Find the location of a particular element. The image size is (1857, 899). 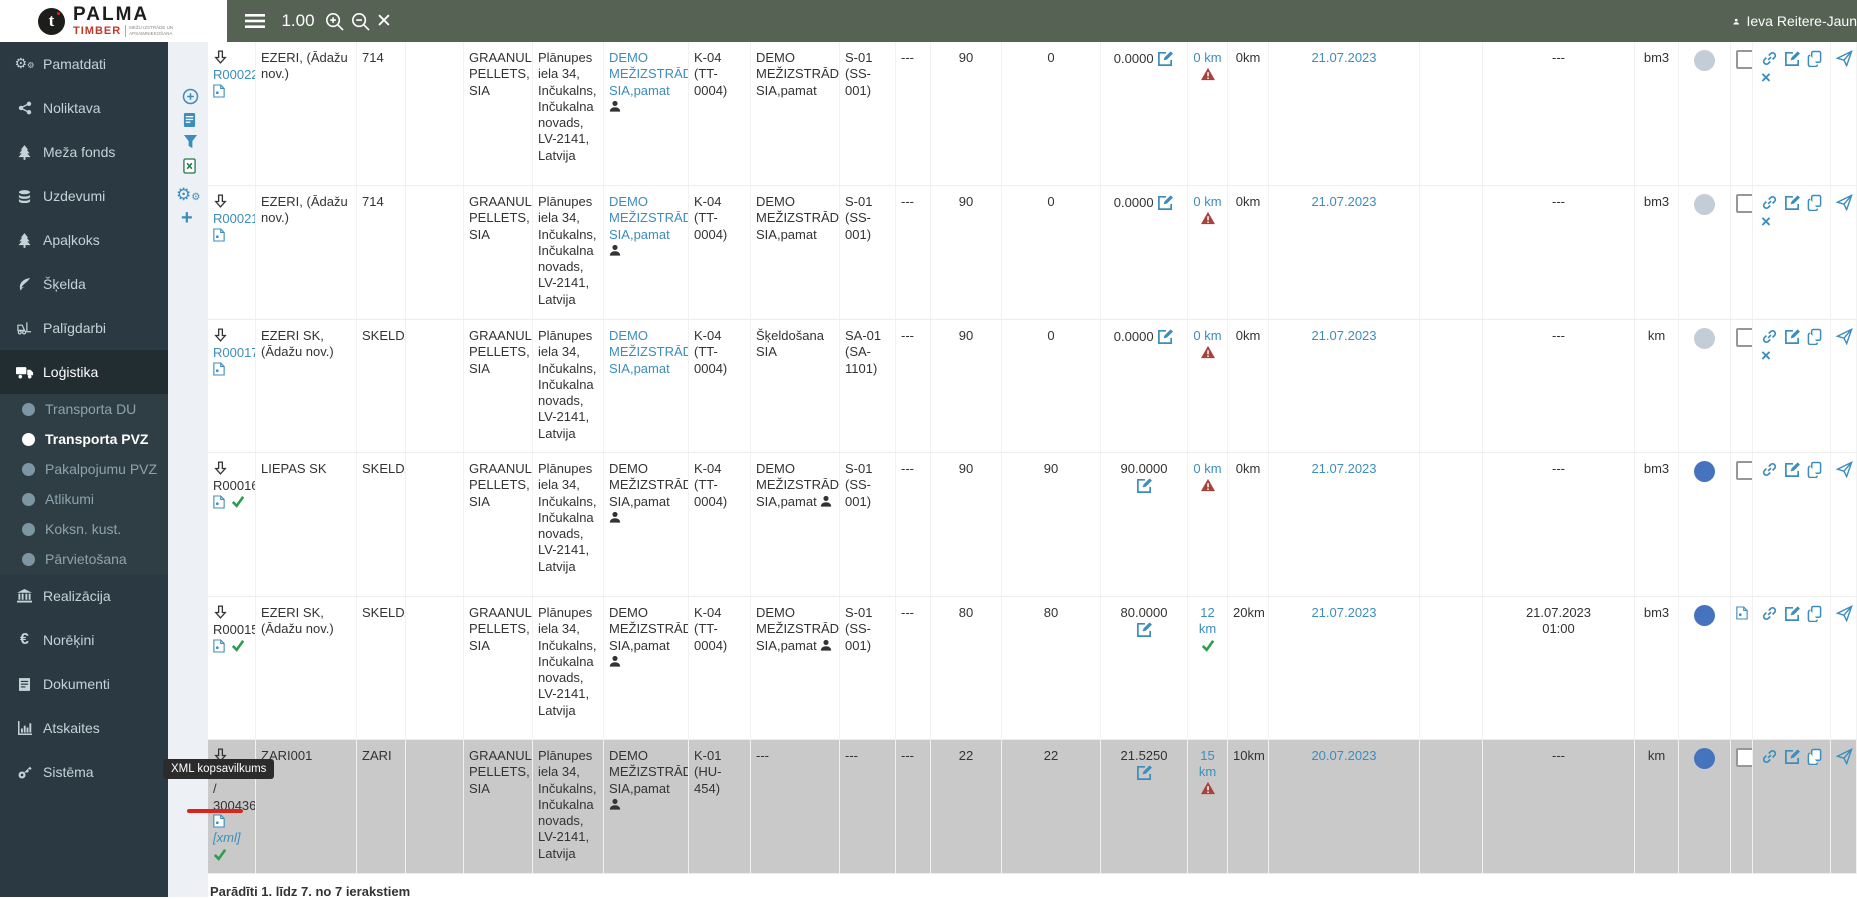

sidebar-item-me-a-fonds: Meža fonds is located at coordinates (84, 152).